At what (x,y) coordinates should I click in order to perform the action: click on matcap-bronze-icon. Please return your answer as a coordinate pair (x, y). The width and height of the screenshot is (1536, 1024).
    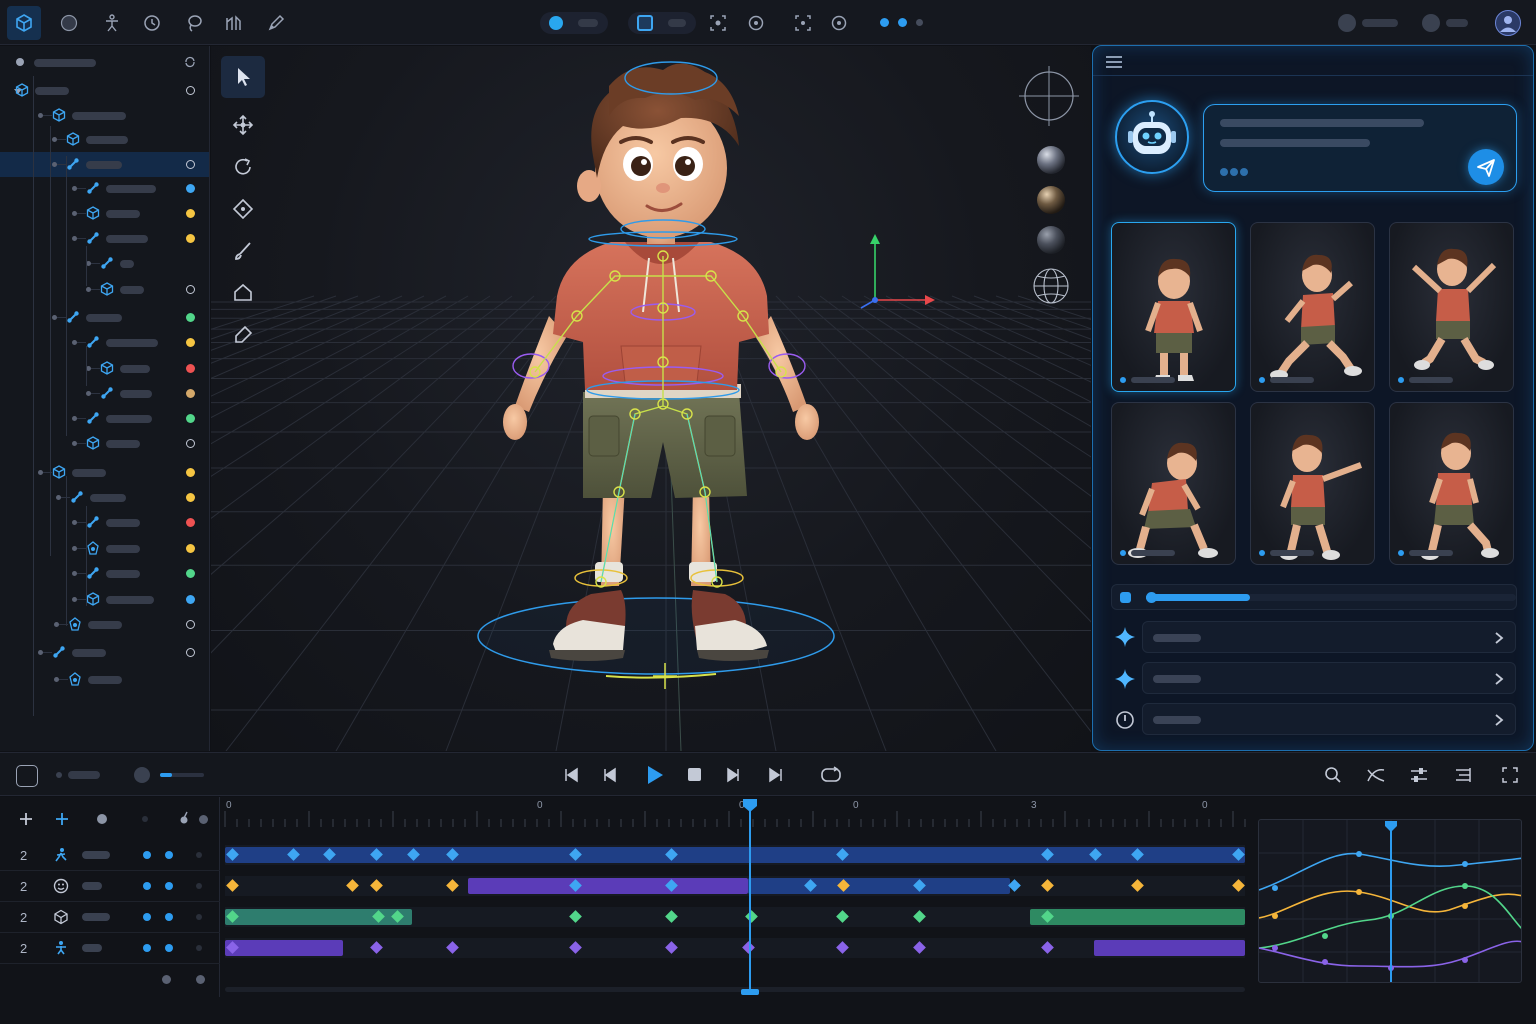
    Looking at the image, I should click on (1051, 200).